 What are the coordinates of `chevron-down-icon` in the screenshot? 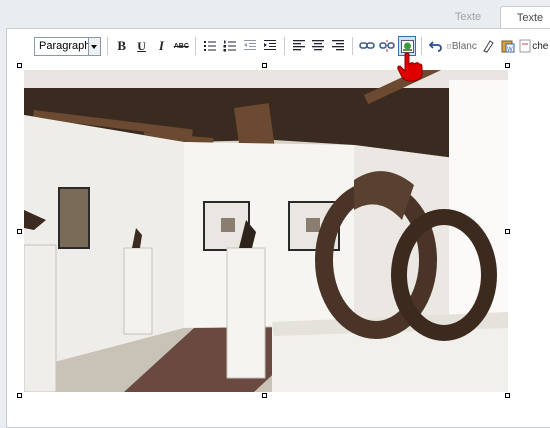 It's located at (93, 46).